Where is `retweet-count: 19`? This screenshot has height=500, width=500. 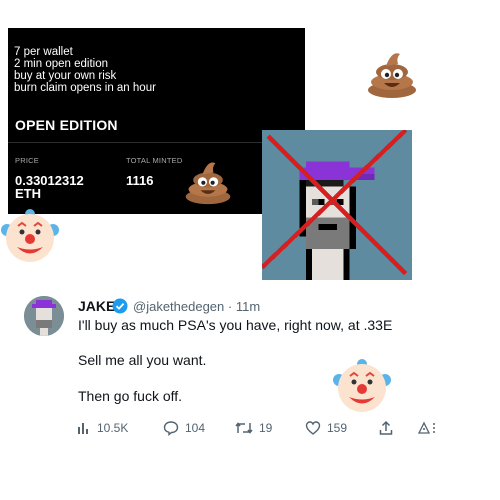
retweet-count: 19 is located at coordinates (266, 428).